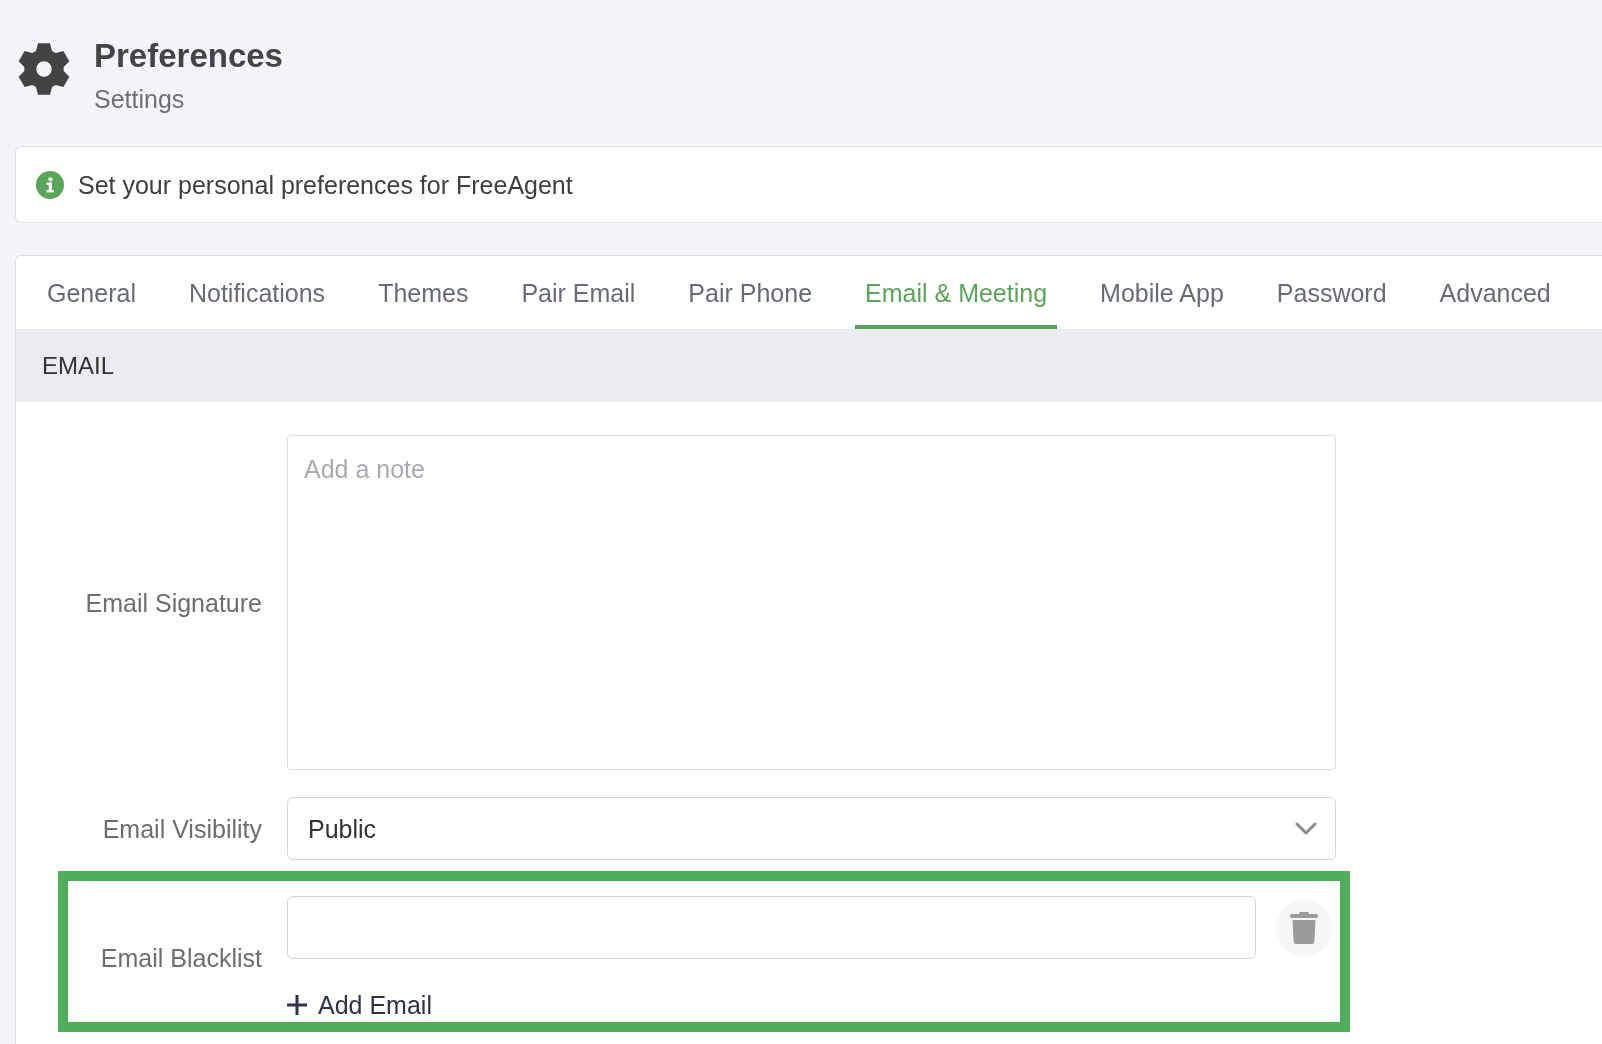  Describe the element at coordinates (771, 927) in the screenshot. I see `email-input` at that location.